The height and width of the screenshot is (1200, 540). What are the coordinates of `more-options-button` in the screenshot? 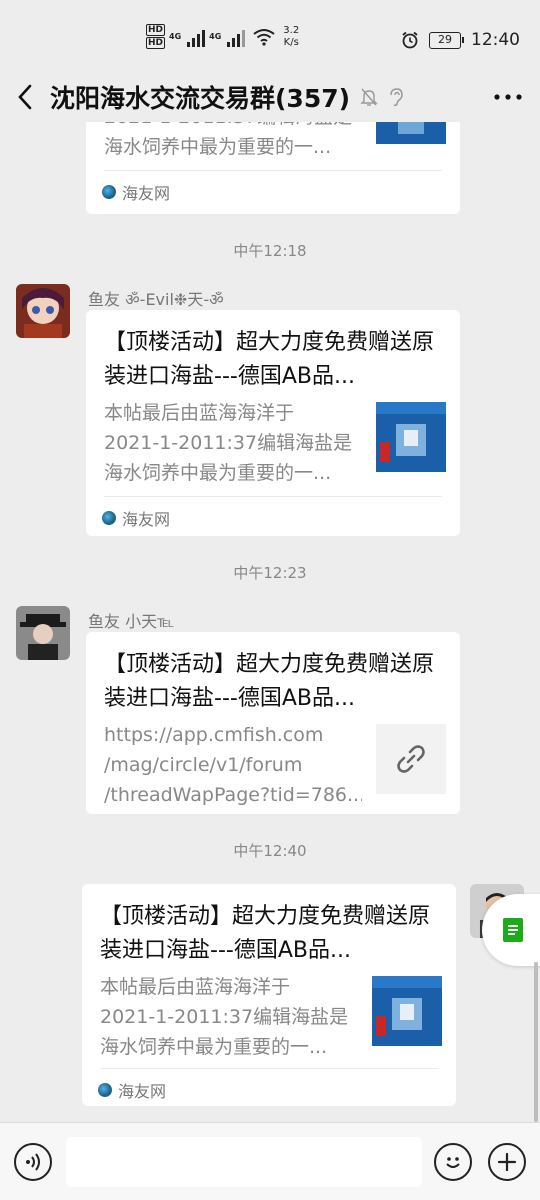 It's located at (508, 97).